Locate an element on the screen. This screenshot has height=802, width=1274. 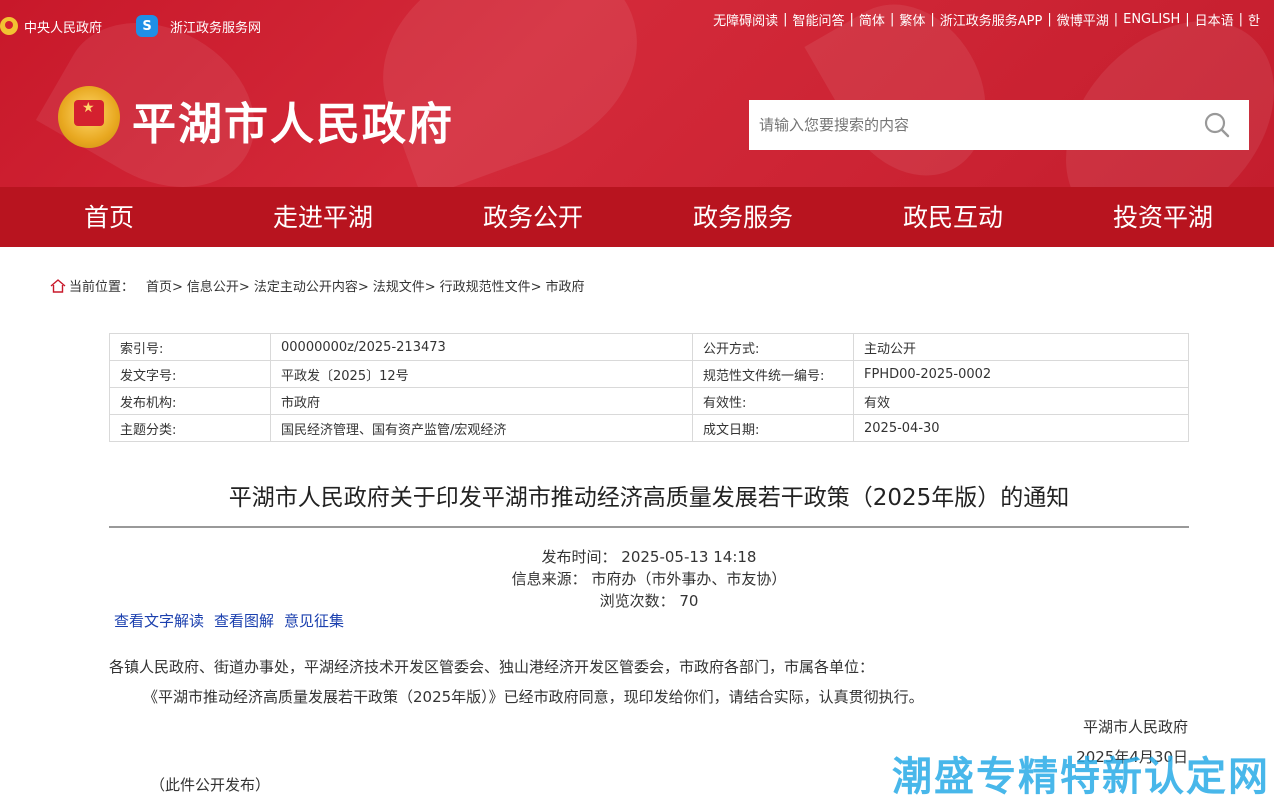
meta-value: 主动公开 is located at coordinates (1021, 347).